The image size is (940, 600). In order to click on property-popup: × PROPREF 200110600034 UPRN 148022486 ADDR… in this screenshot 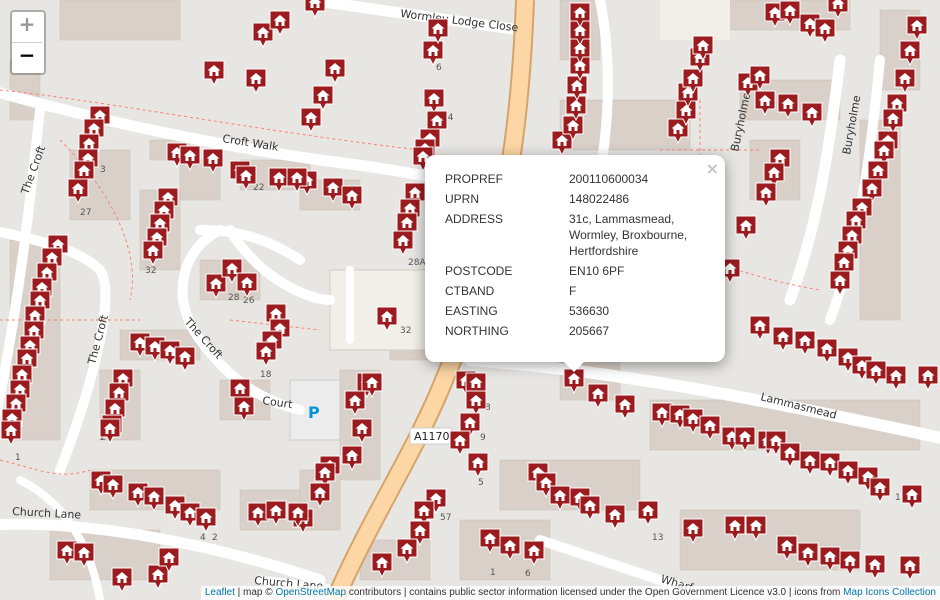, I will do `click(575, 263)`.